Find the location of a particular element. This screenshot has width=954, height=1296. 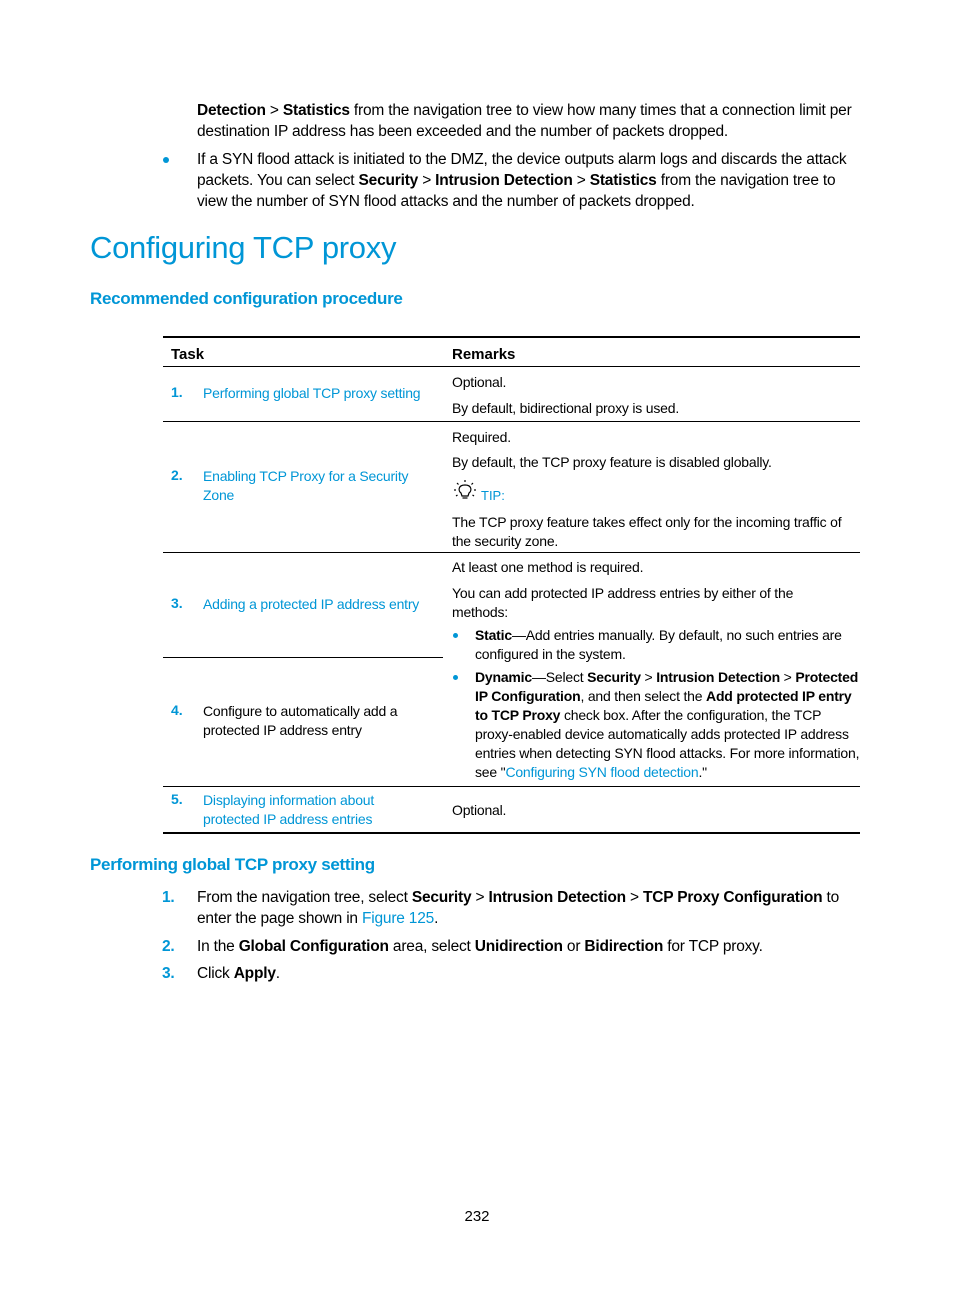

remark-text: By default, bidirectional proxy is used. is located at coordinates (566, 408).